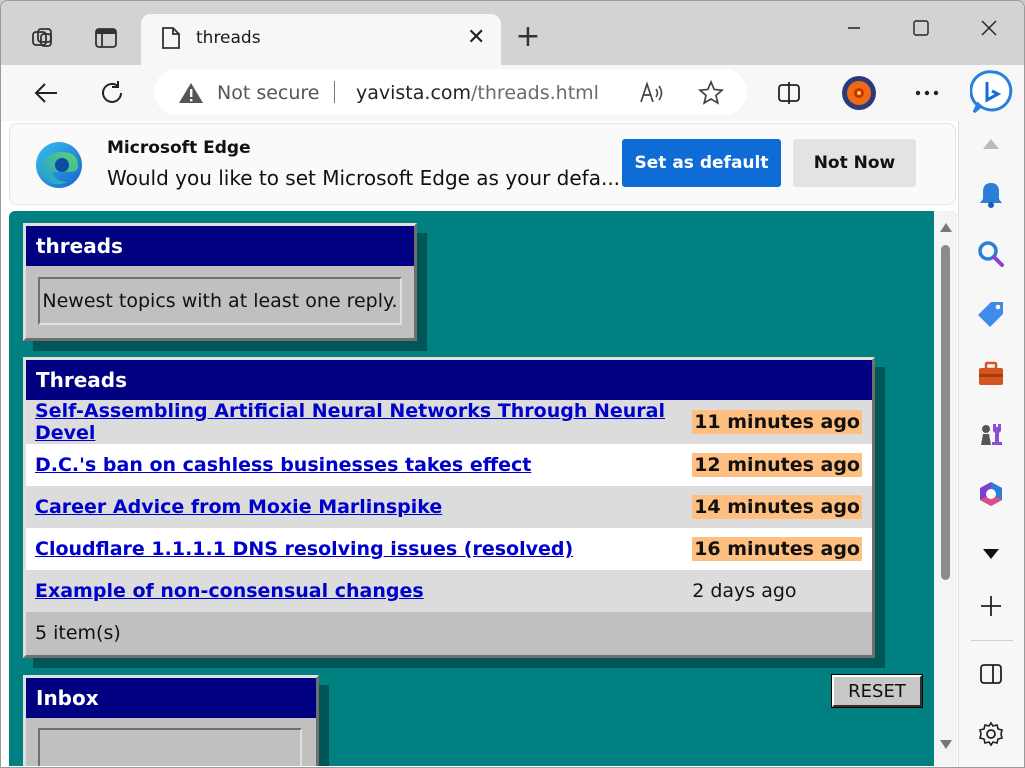  I want to click on notifications-bell-icon, so click(991, 194).